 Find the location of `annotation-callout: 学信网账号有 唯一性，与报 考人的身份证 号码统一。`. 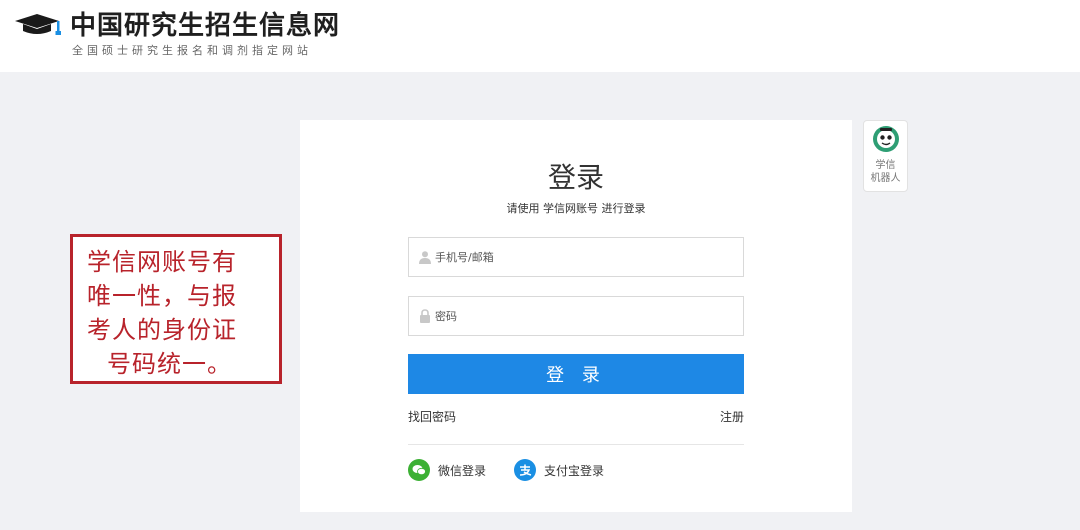

annotation-callout: 学信网账号有 唯一性，与报 考人的身份证 号码统一。 is located at coordinates (176, 309).